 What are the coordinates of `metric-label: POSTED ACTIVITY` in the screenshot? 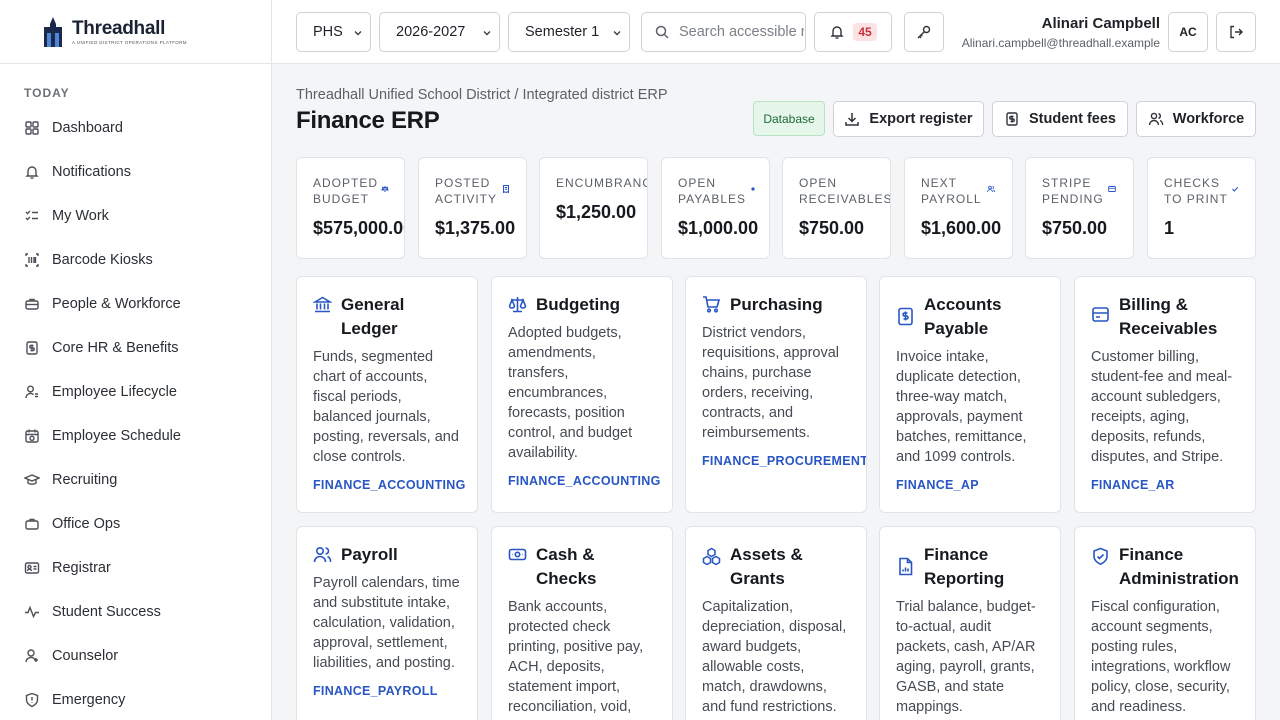 It's located at (466, 191).